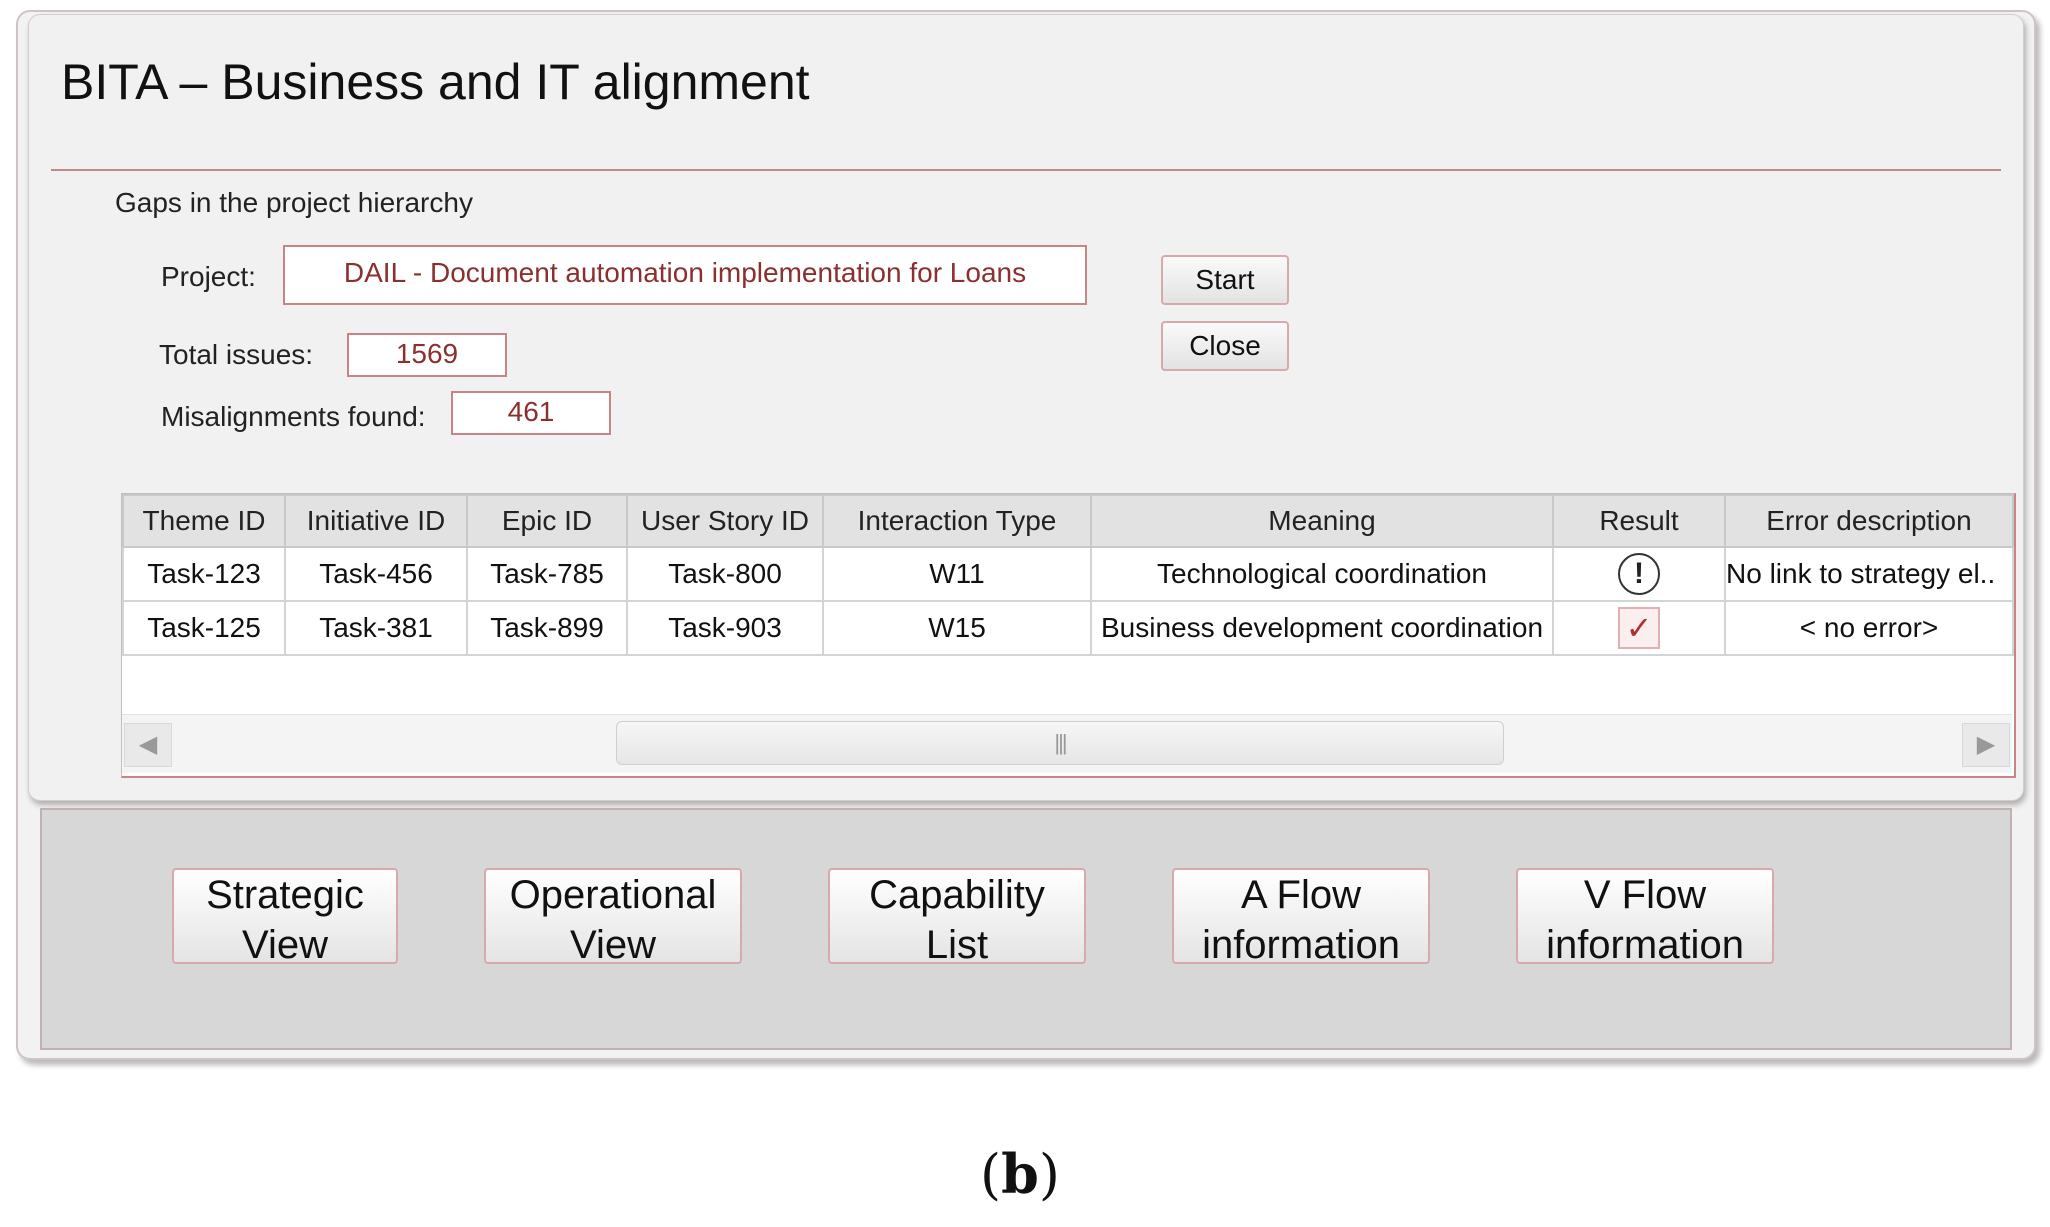 Image resolution: width=2050 pixels, height=1227 pixels. Describe the element at coordinates (1225, 346) in the screenshot. I see `close-button: Close` at that location.